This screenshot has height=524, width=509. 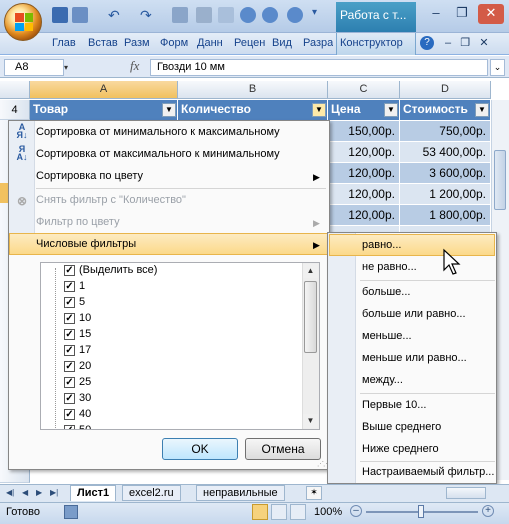 What do you see at coordinates (497, 67) in the screenshot?
I see `expand-formula-icon: ⌄` at bounding box center [497, 67].